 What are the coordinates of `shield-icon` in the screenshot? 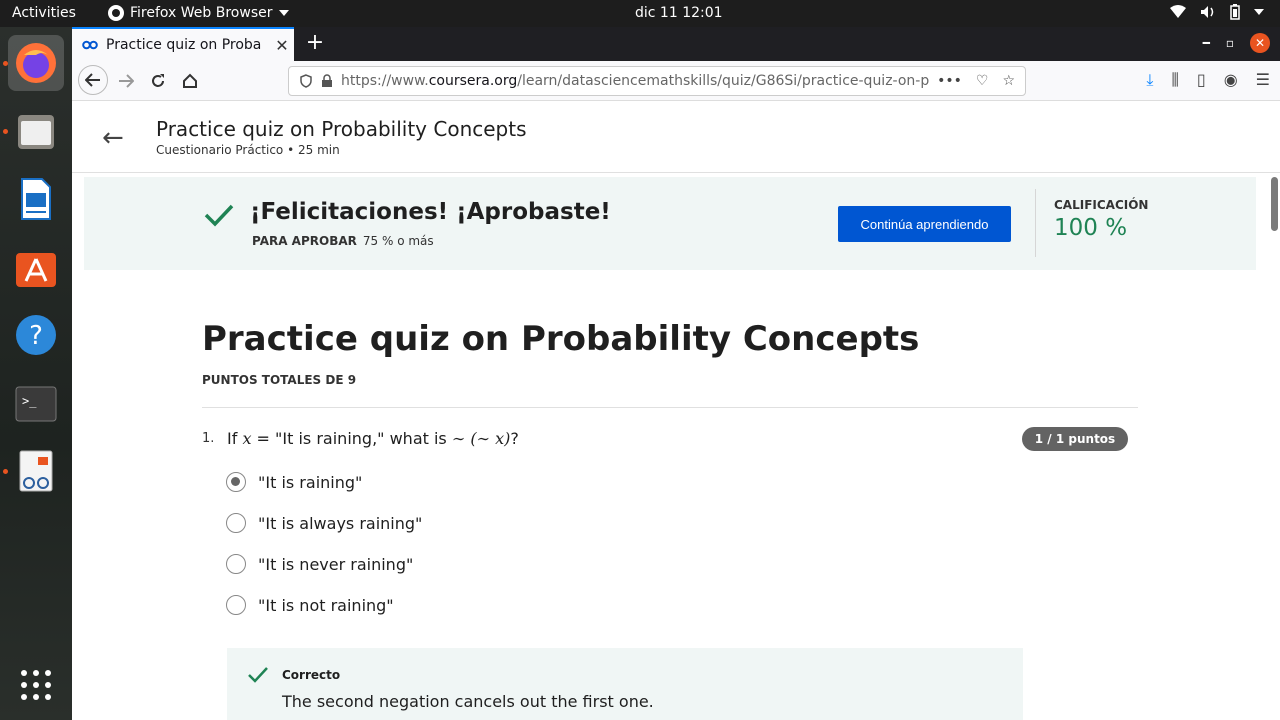 It's located at (306, 81).